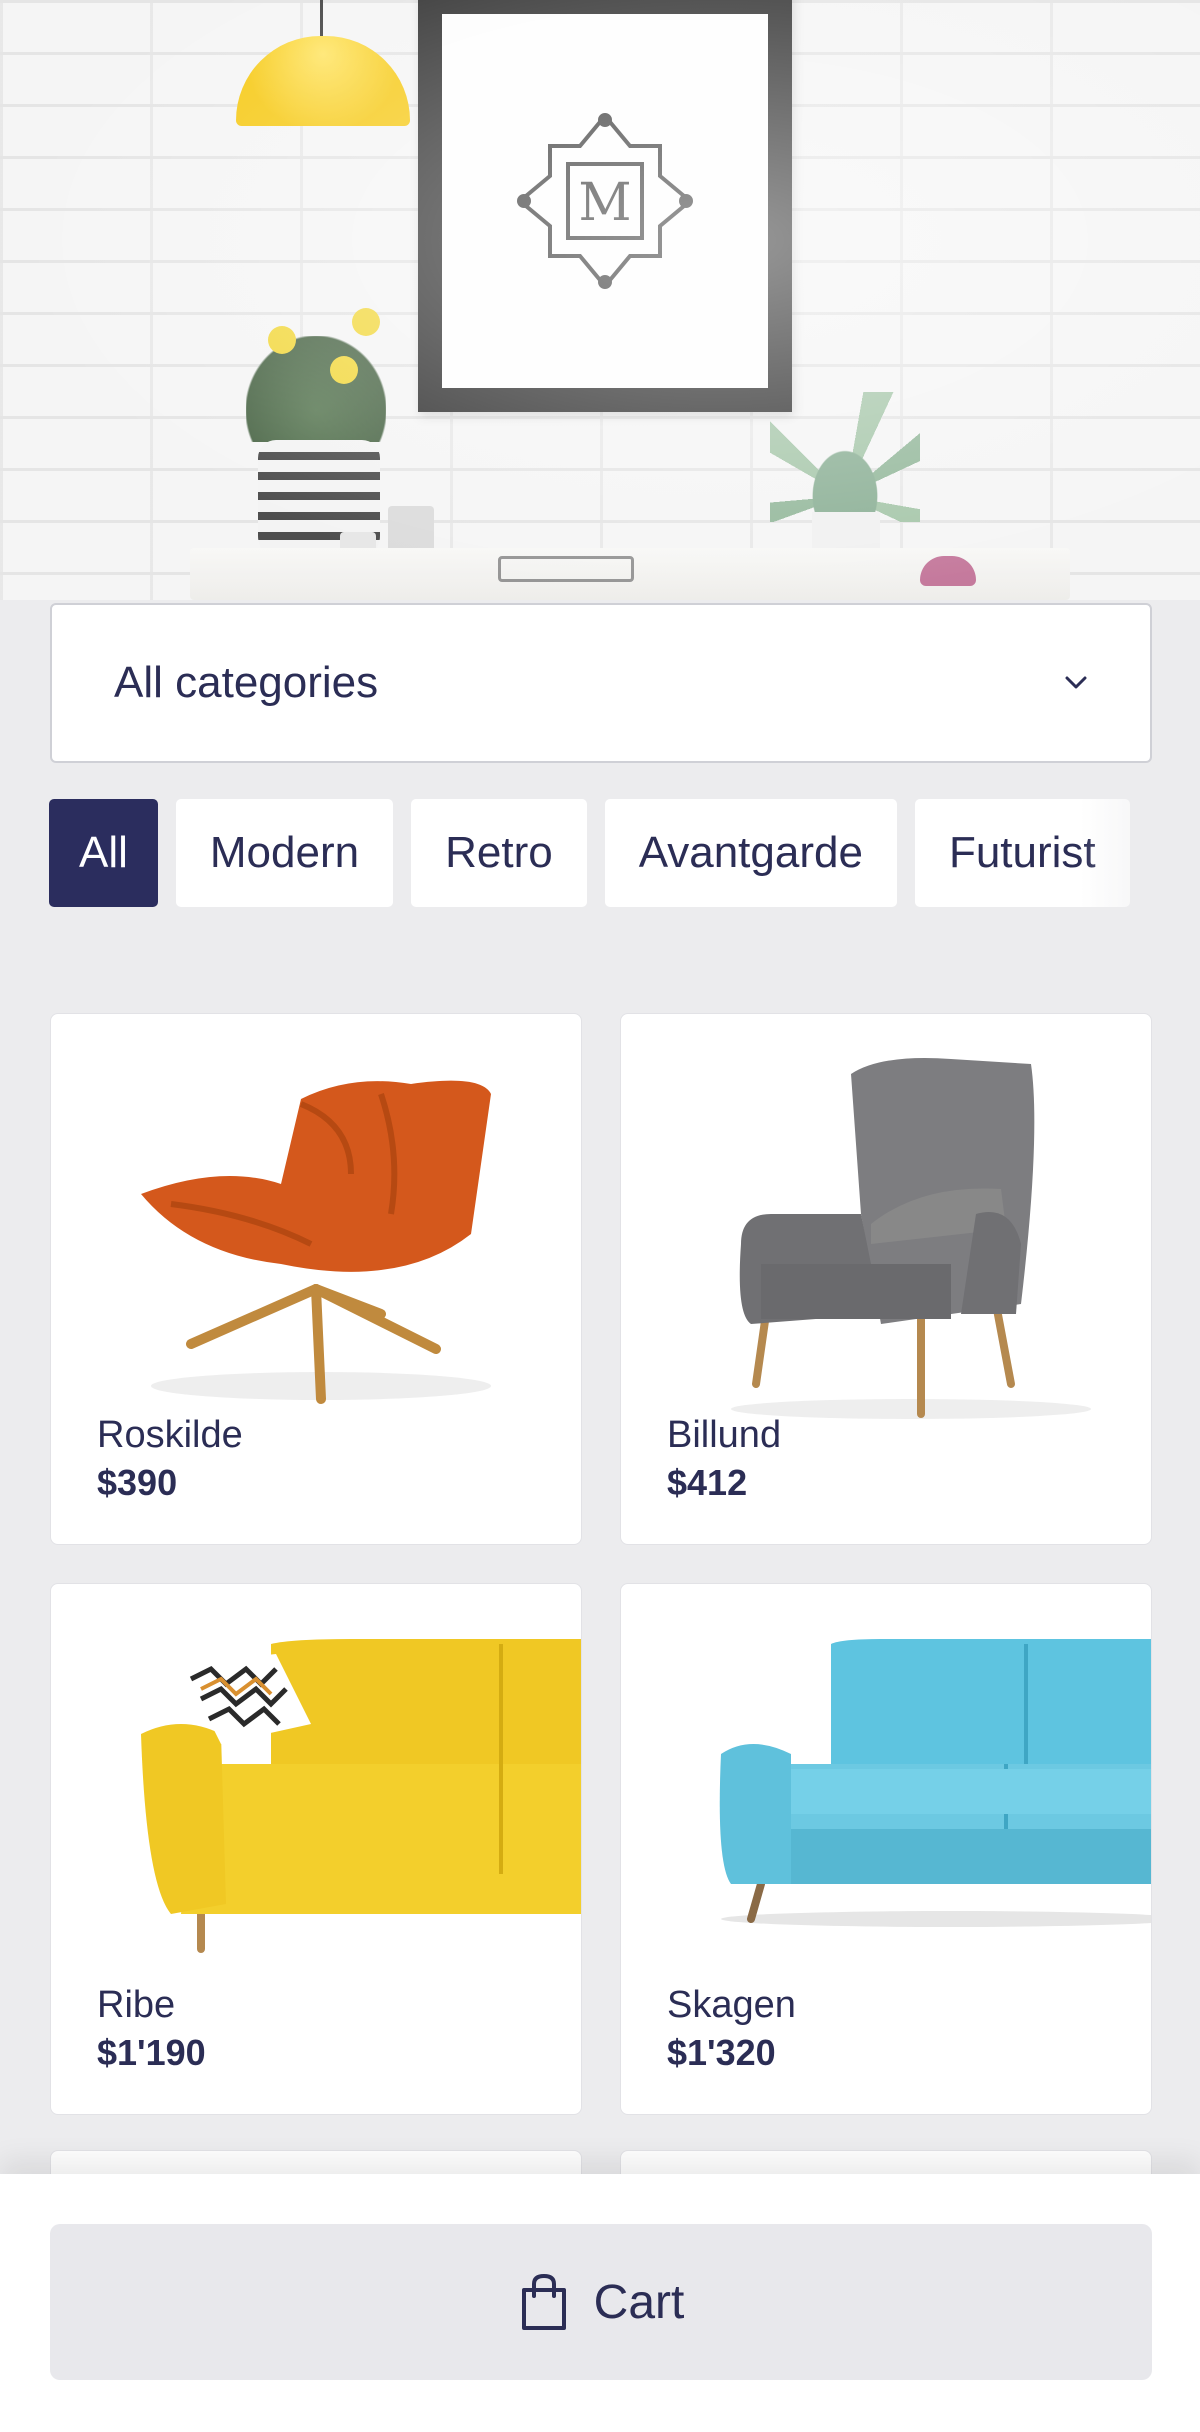 Image resolution: width=1200 pixels, height=2432 pixels. What do you see at coordinates (750, 853) in the screenshot?
I see `chip-avantgarde: Avantgarde` at bounding box center [750, 853].